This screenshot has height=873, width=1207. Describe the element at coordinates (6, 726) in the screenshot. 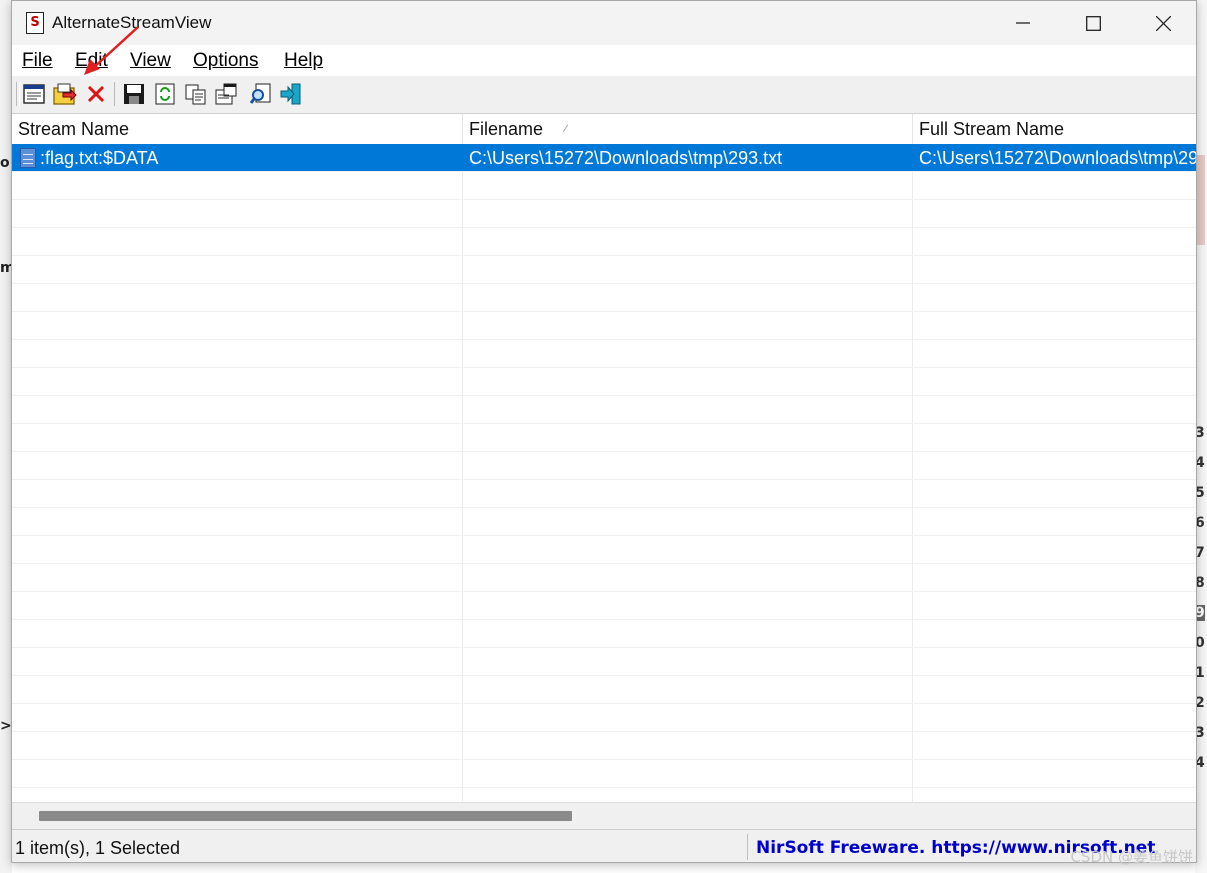

I see `background-glyph: >` at that location.